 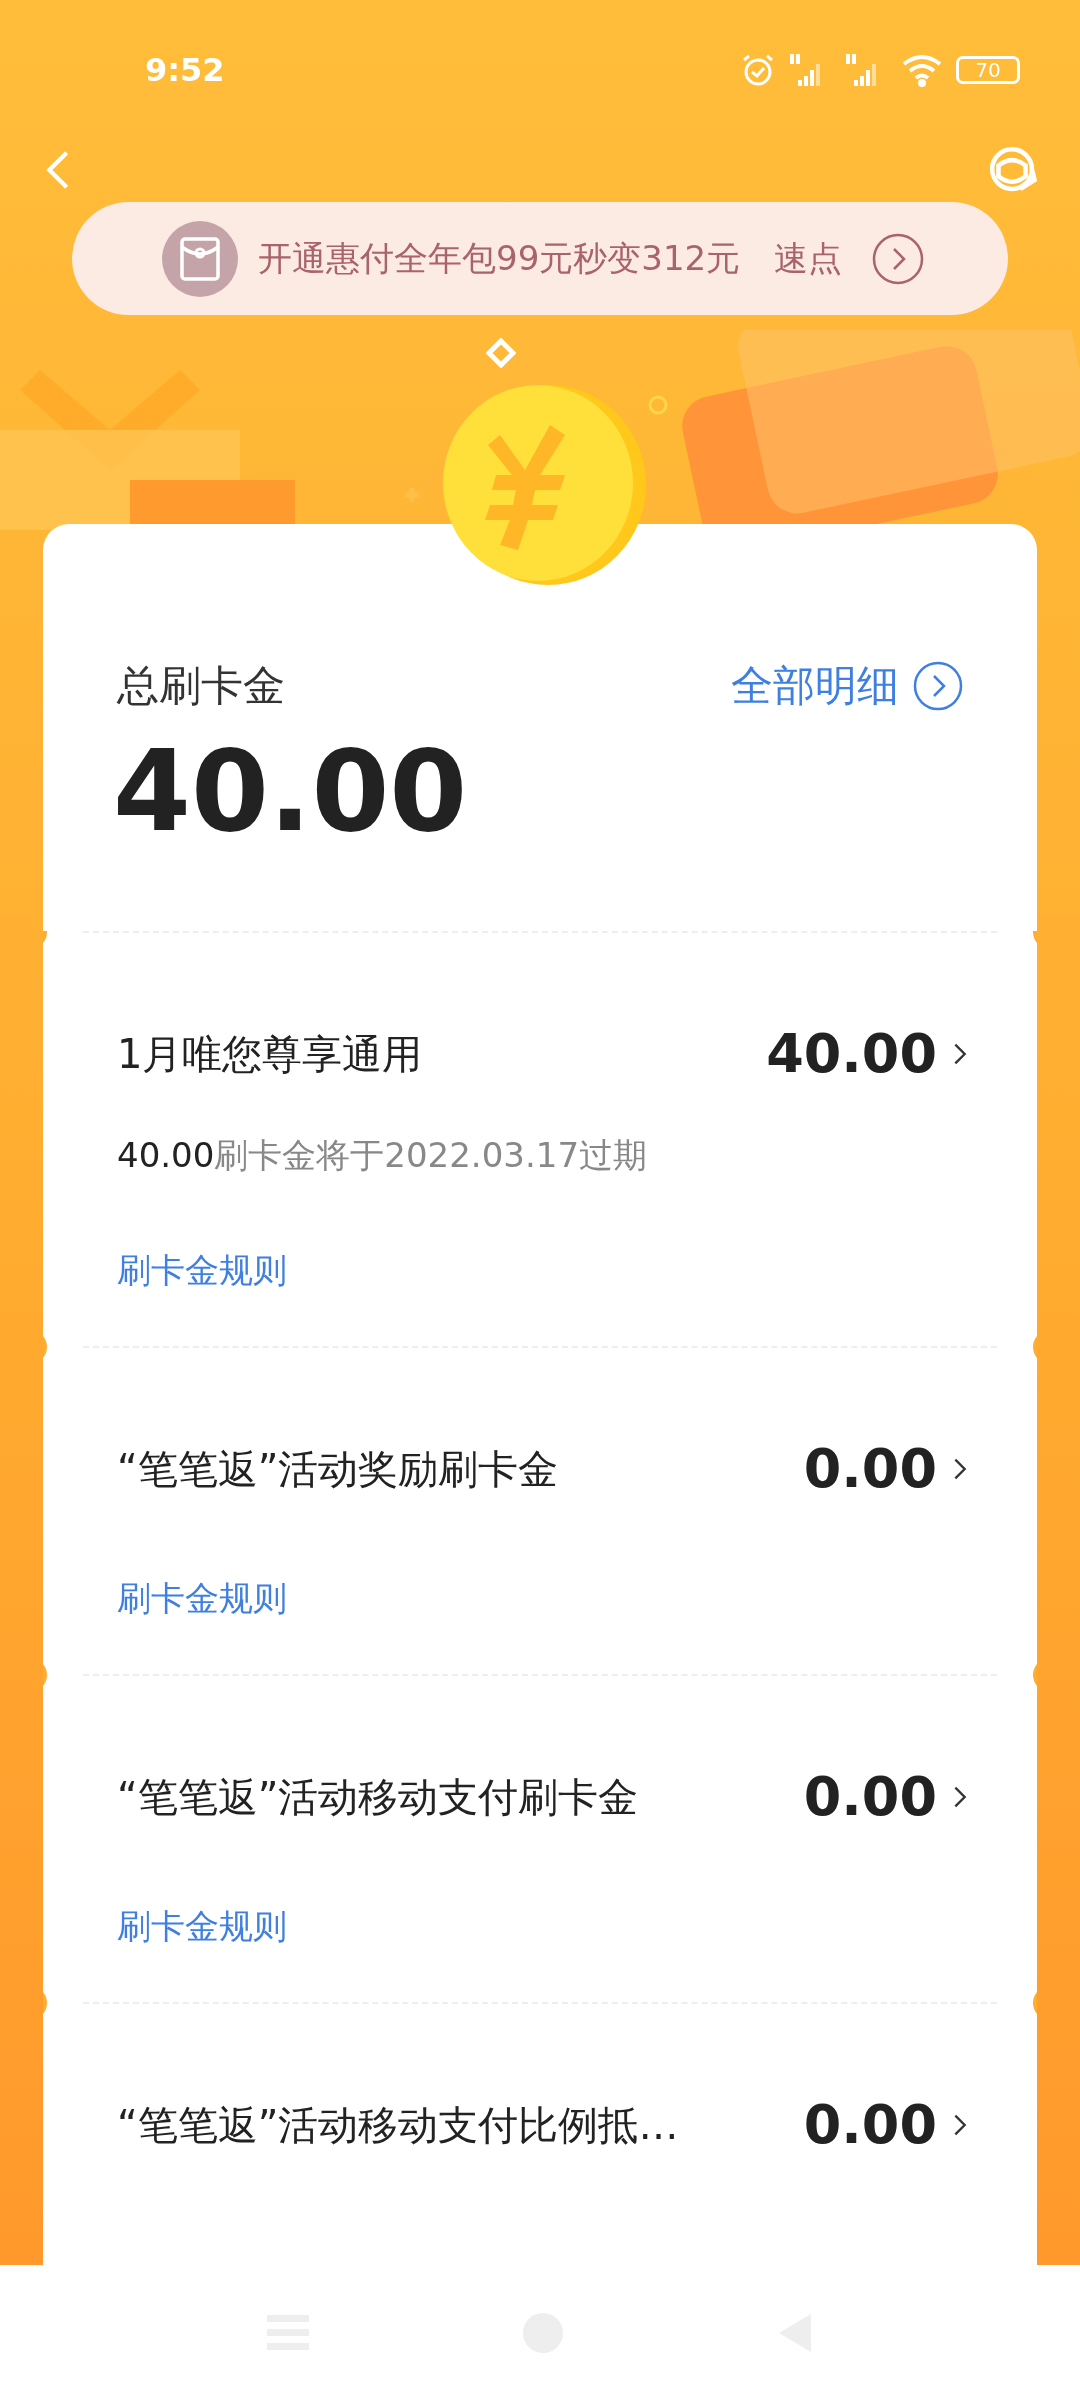 What do you see at coordinates (200, 258) in the screenshot?
I see `envelope-icon` at bounding box center [200, 258].